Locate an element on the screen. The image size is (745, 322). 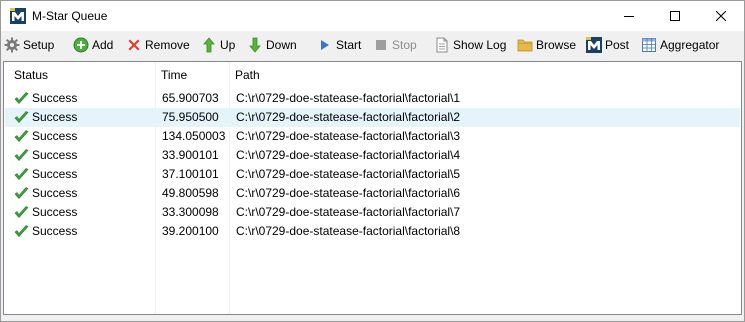
up-label: Up is located at coordinates (228, 45).